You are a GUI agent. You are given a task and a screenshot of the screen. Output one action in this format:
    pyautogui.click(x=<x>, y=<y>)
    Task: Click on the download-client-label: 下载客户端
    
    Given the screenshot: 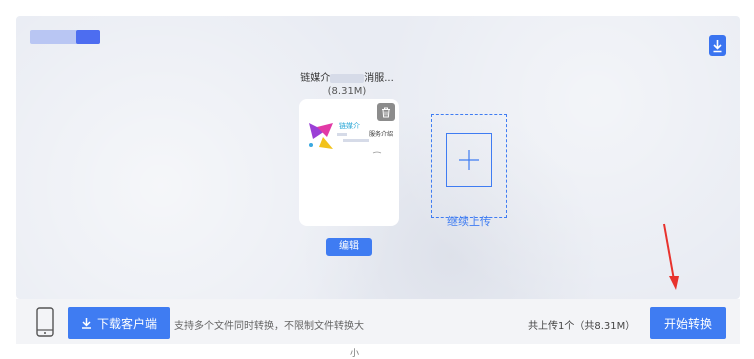 What is the action you would take?
    pyautogui.click(x=126, y=323)
    